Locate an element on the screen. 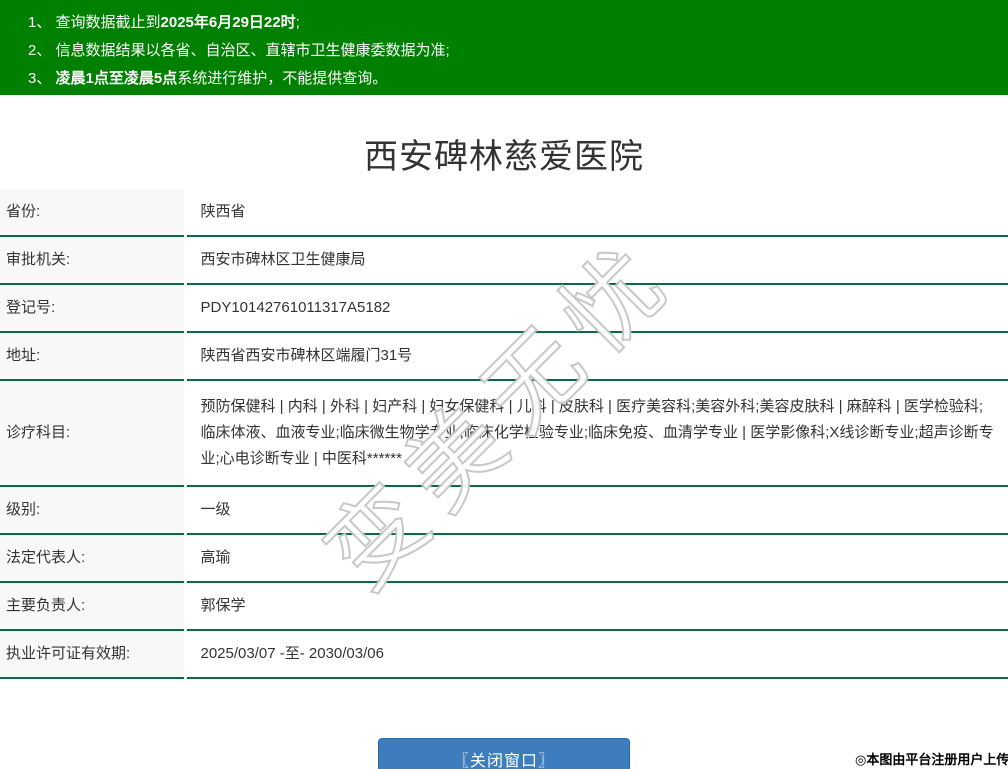  row-label: 诊疗科目: is located at coordinates (93, 433).